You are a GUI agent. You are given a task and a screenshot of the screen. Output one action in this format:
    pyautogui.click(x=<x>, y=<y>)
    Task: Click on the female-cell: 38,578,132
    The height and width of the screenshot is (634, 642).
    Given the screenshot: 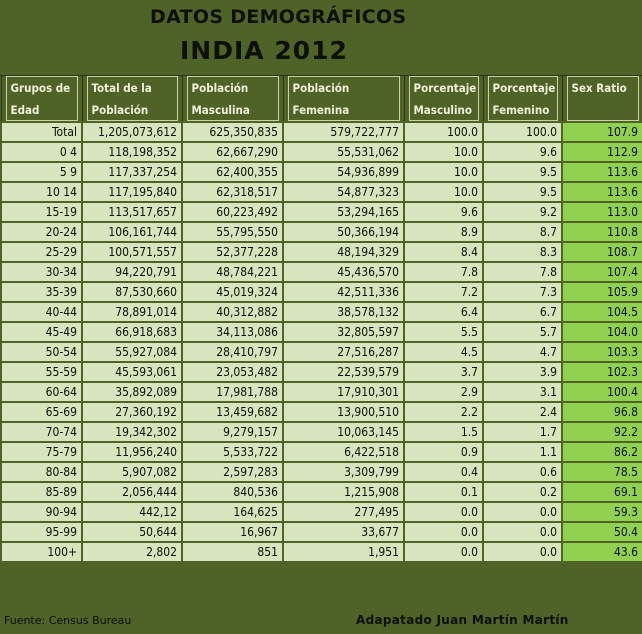 What is the action you would take?
    pyautogui.click(x=343, y=312)
    